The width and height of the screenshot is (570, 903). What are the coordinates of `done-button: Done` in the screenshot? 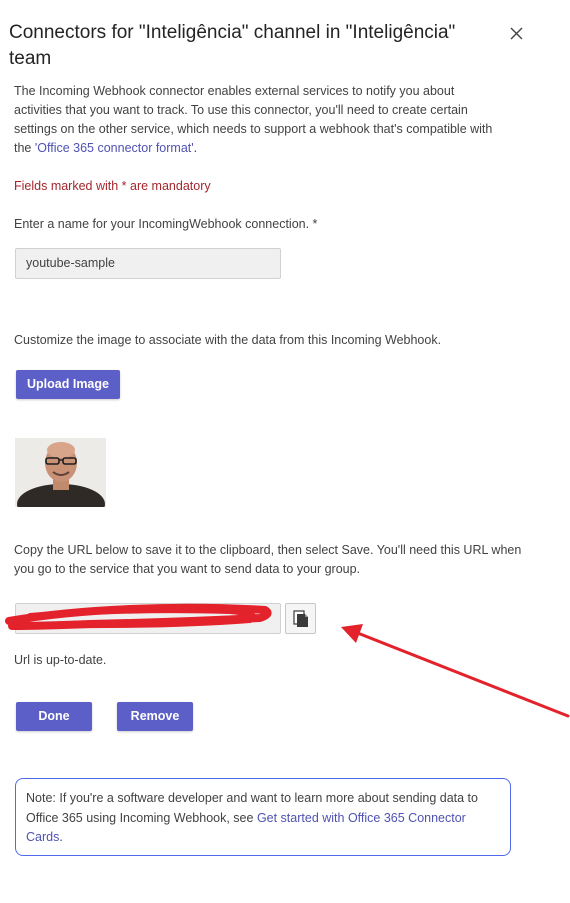 It's located at (54, 716).